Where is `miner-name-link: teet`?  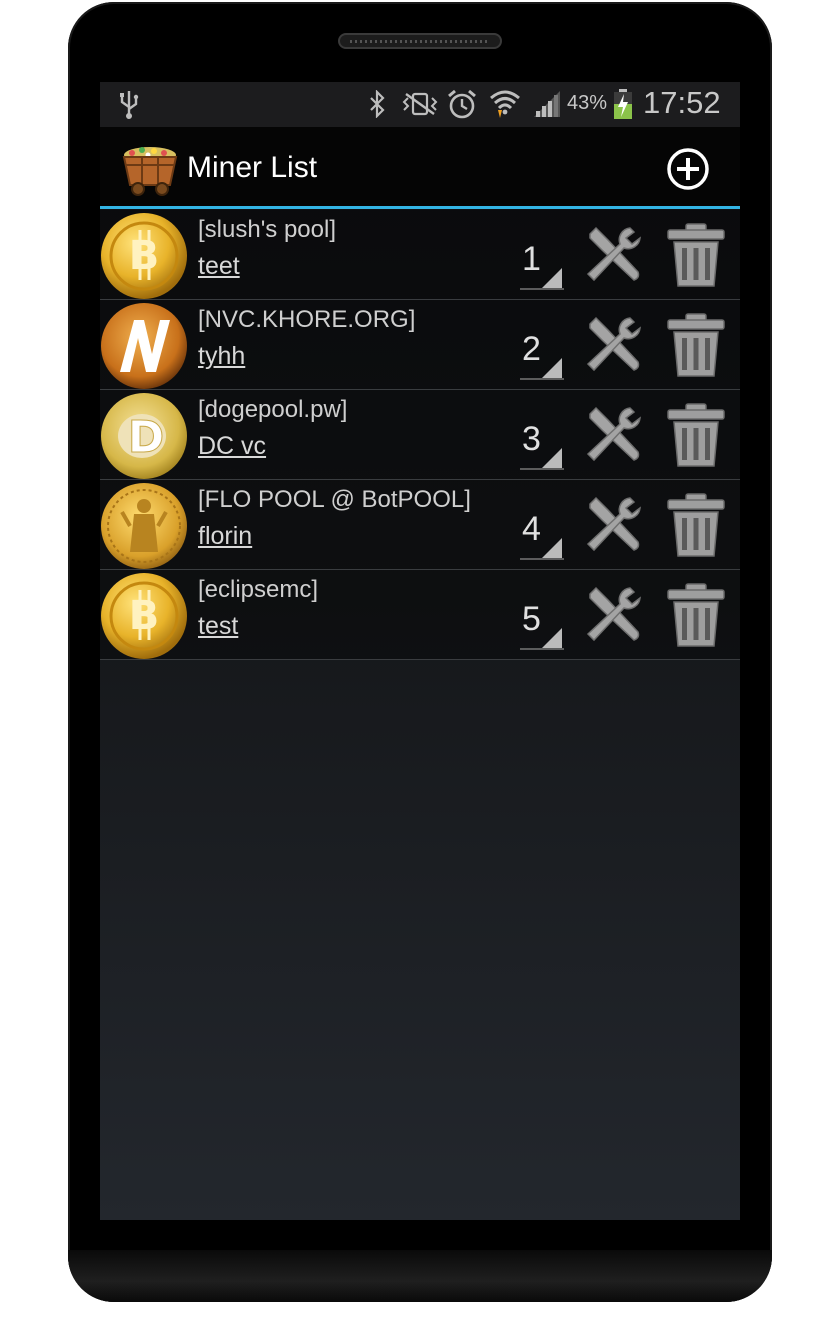 miner-name-link: teet is located at coordinates (219, 266).